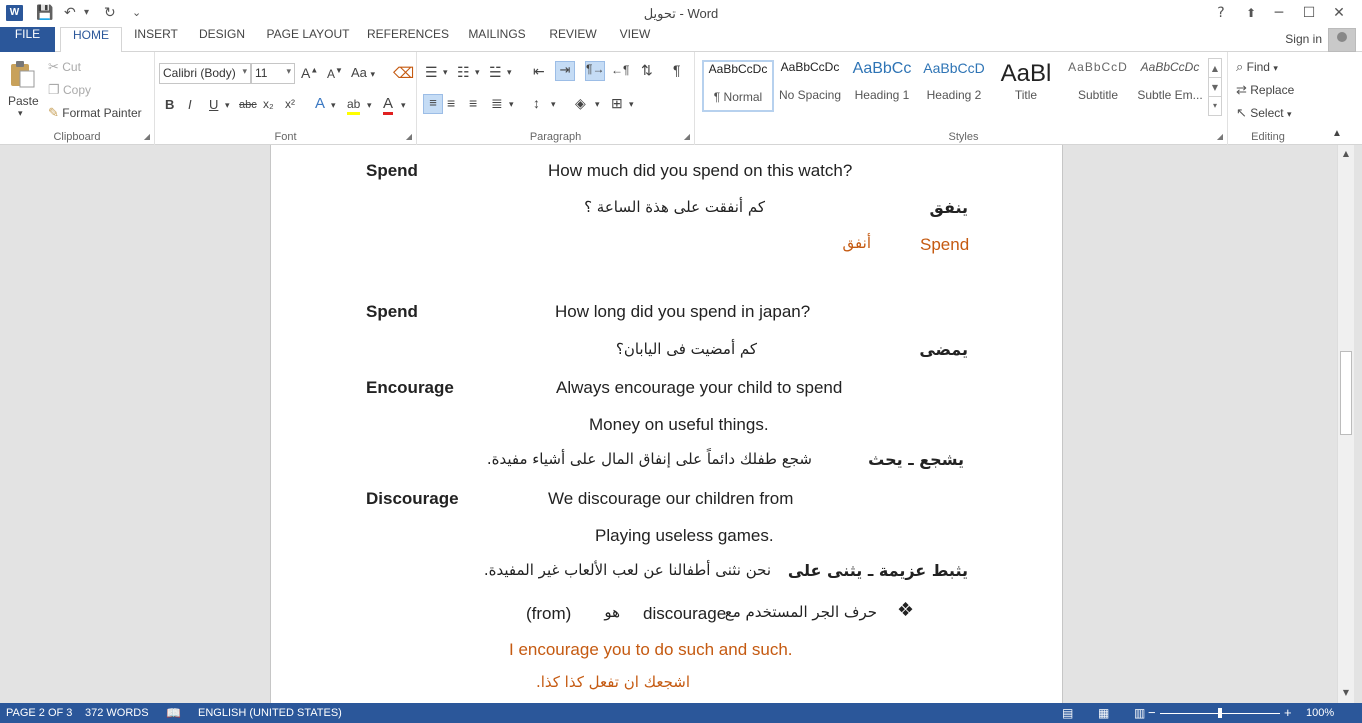  Describe the element at coordinates (1067, 713) in the screenshot. I see `read-mode-icon: ▤` at that location.